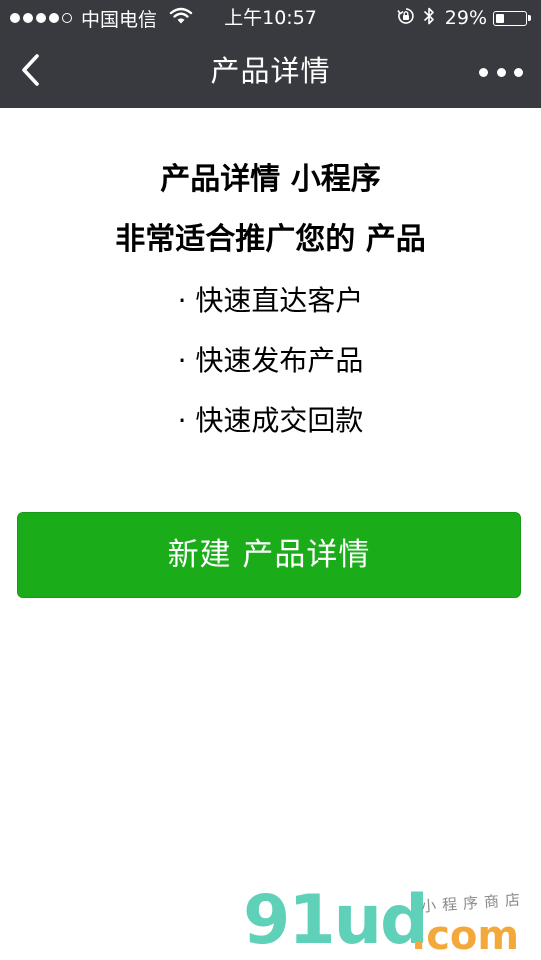 This screenshot has width=541, height=960. What do you see at coordinates (270, 300) in the screenshot?
I see `feature-item: · 快速直达客户` at bounding box center [270, 300].